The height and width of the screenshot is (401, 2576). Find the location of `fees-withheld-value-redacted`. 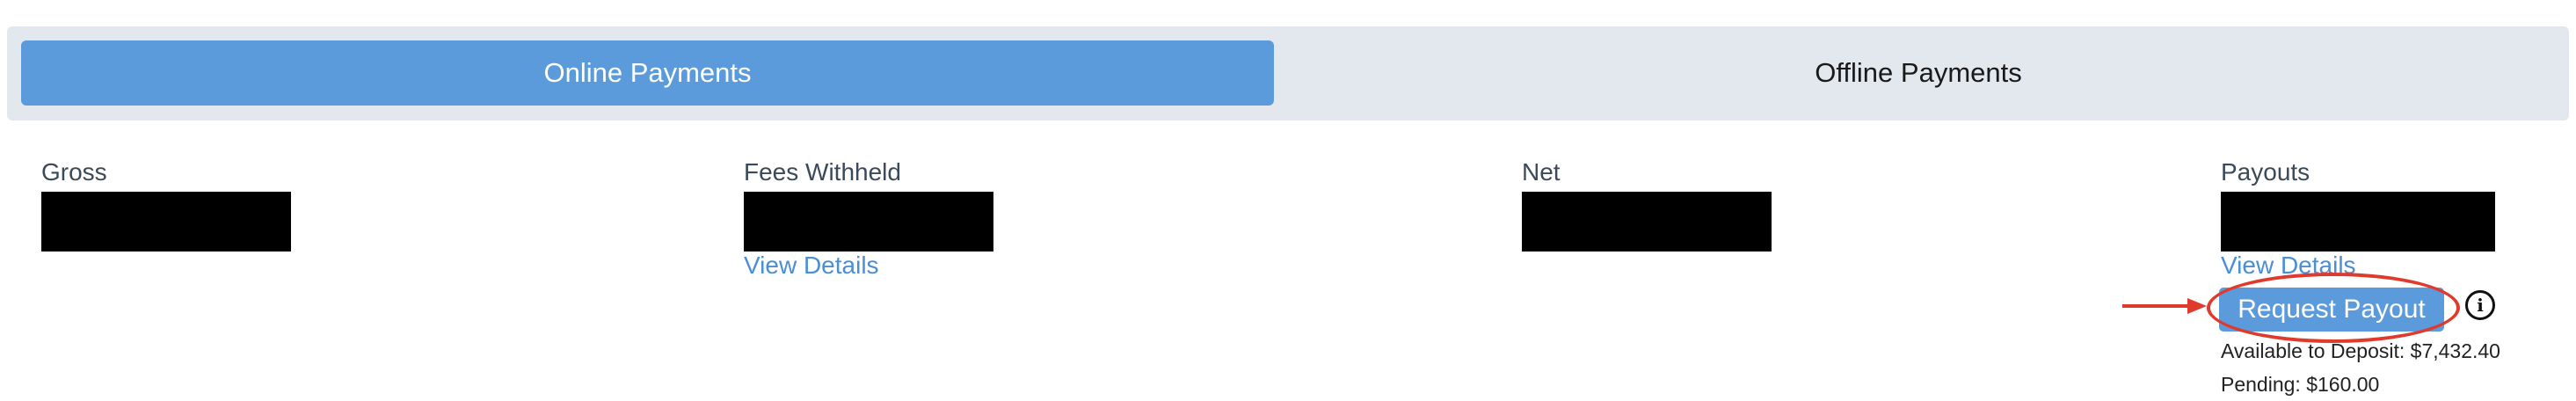

fees-withheld-value-redacted is located at coordinates (868, 222).